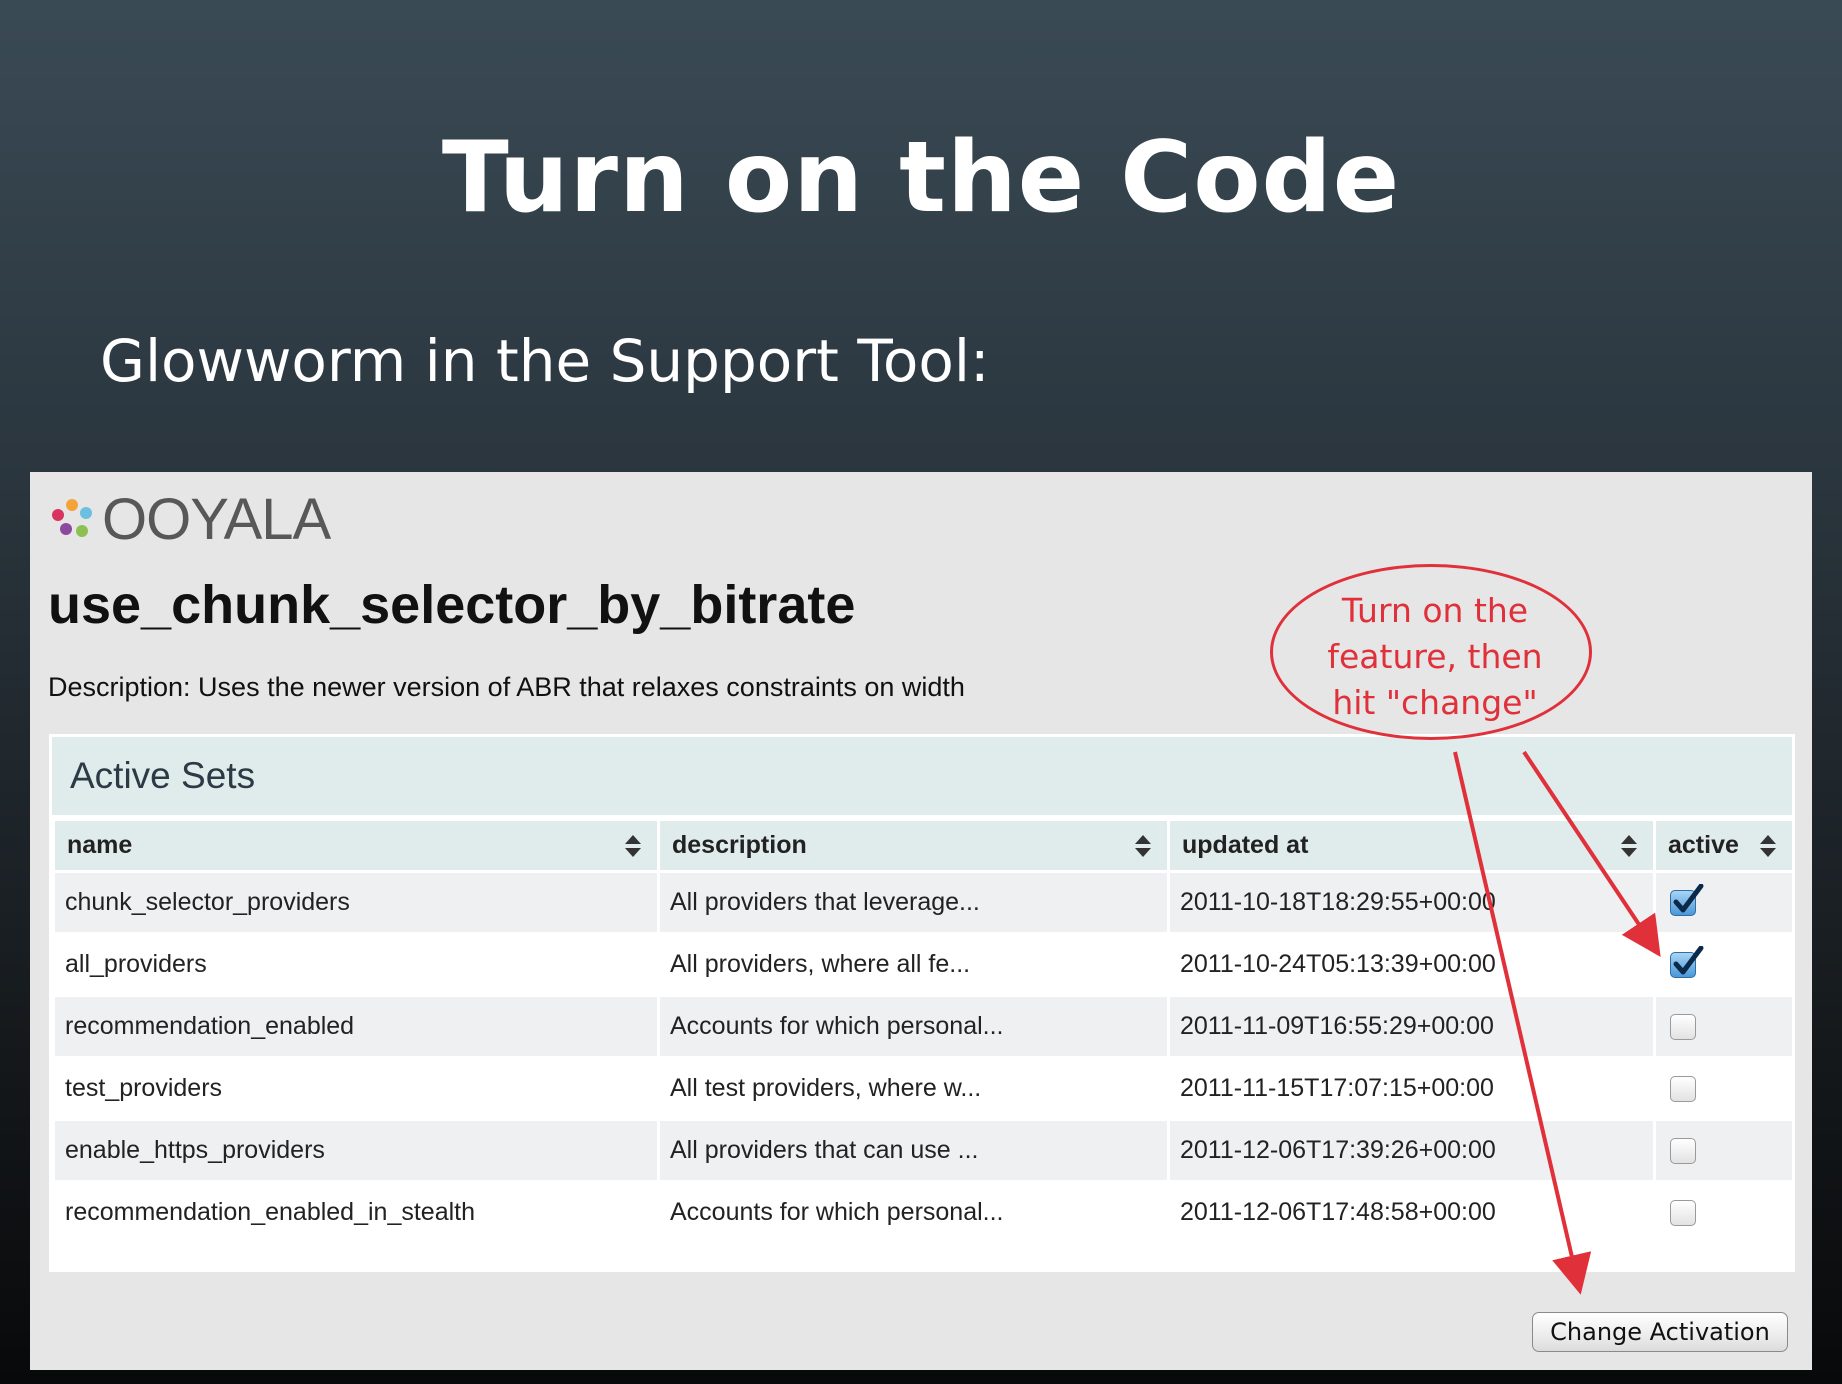 The width and height of the screenshot is (1842, 1384). I want to click on cell-updated-at: 2011-12-06T17:48:58+00:00, so click(1411, 1212).